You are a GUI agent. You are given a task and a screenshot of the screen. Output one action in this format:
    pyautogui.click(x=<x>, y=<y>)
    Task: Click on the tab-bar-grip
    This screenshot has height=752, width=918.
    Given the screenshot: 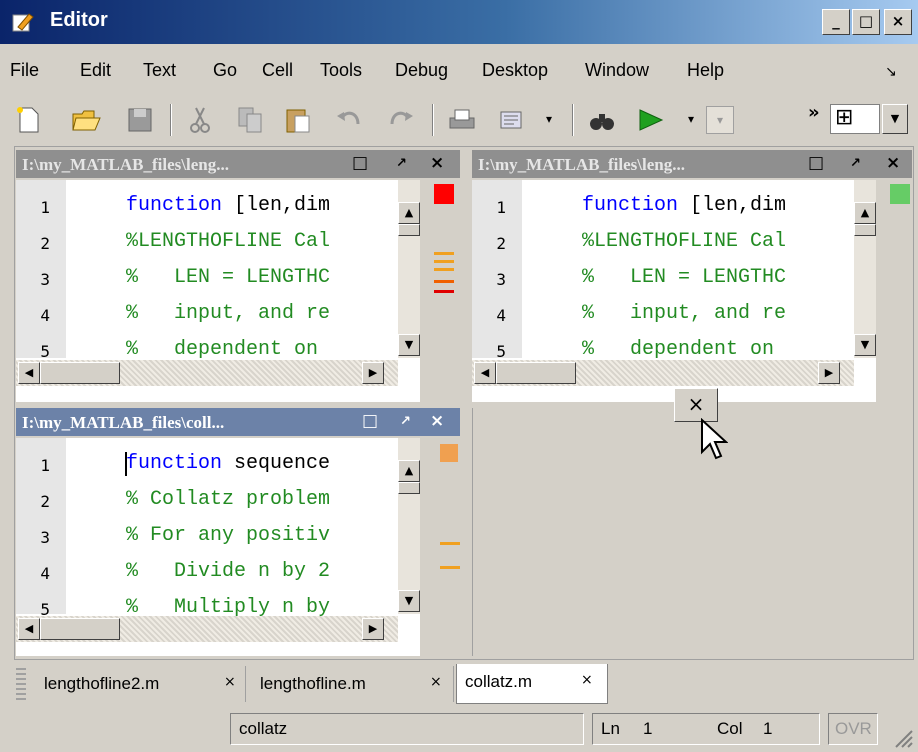 What is the action you would take?
    pyautogui.click(x=21, y=684)
    